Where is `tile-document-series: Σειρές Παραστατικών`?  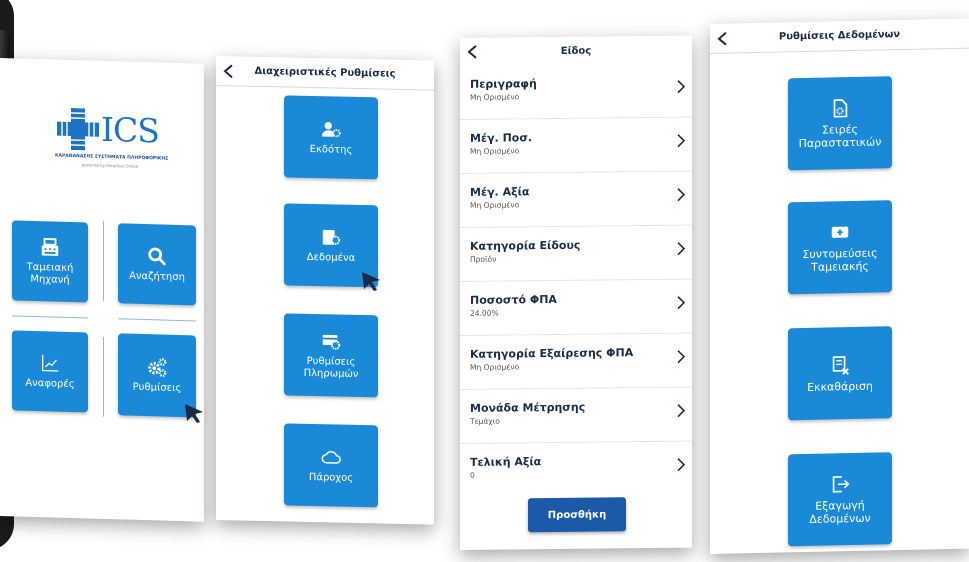 tile-document-series: Σειρές Παραστατικών is located at coordinates (840, 123).